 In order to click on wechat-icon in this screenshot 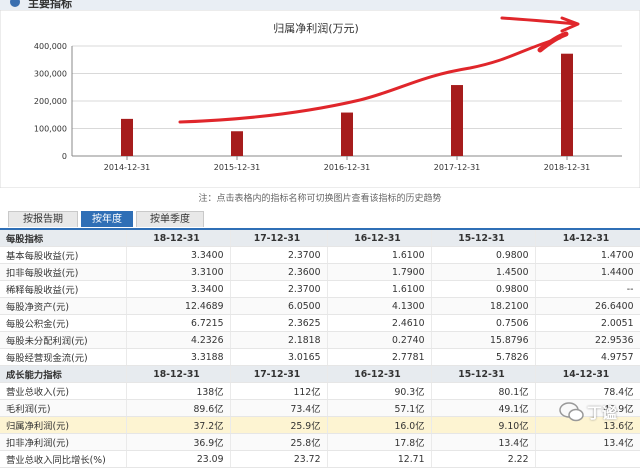, I will do `click(571, 412)`.